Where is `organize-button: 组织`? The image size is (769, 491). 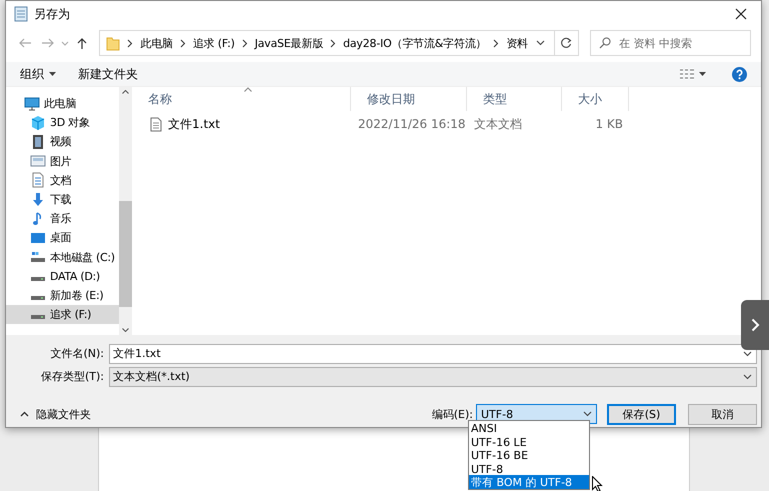
organize-button: 组织 is located at coordinates (38, 74).